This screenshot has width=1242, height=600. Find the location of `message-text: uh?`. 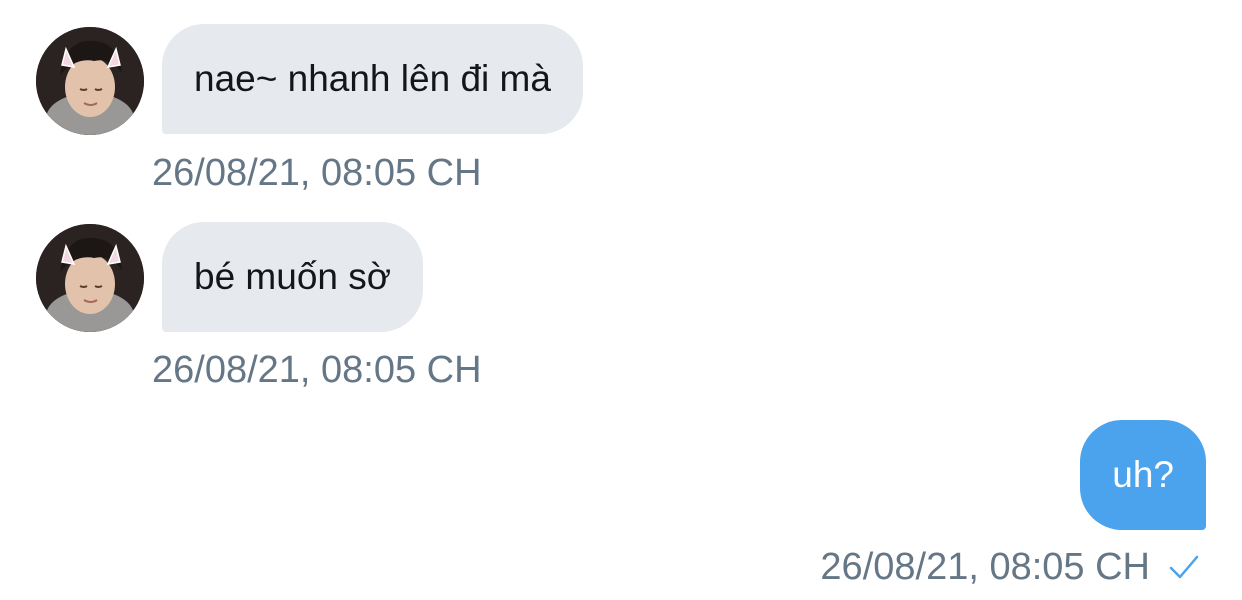

message-text: uh? is located at coordinates (1143, 474).